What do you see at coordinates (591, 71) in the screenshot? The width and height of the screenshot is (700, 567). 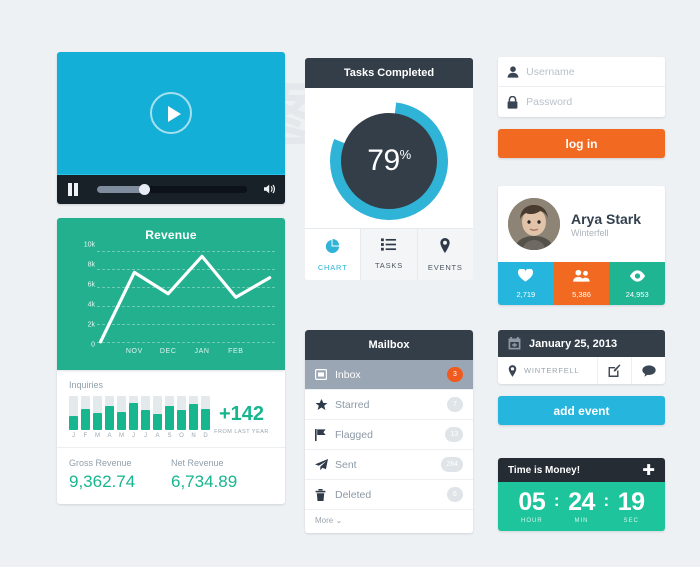 I see `username-input` at bounding box center [591, 71].